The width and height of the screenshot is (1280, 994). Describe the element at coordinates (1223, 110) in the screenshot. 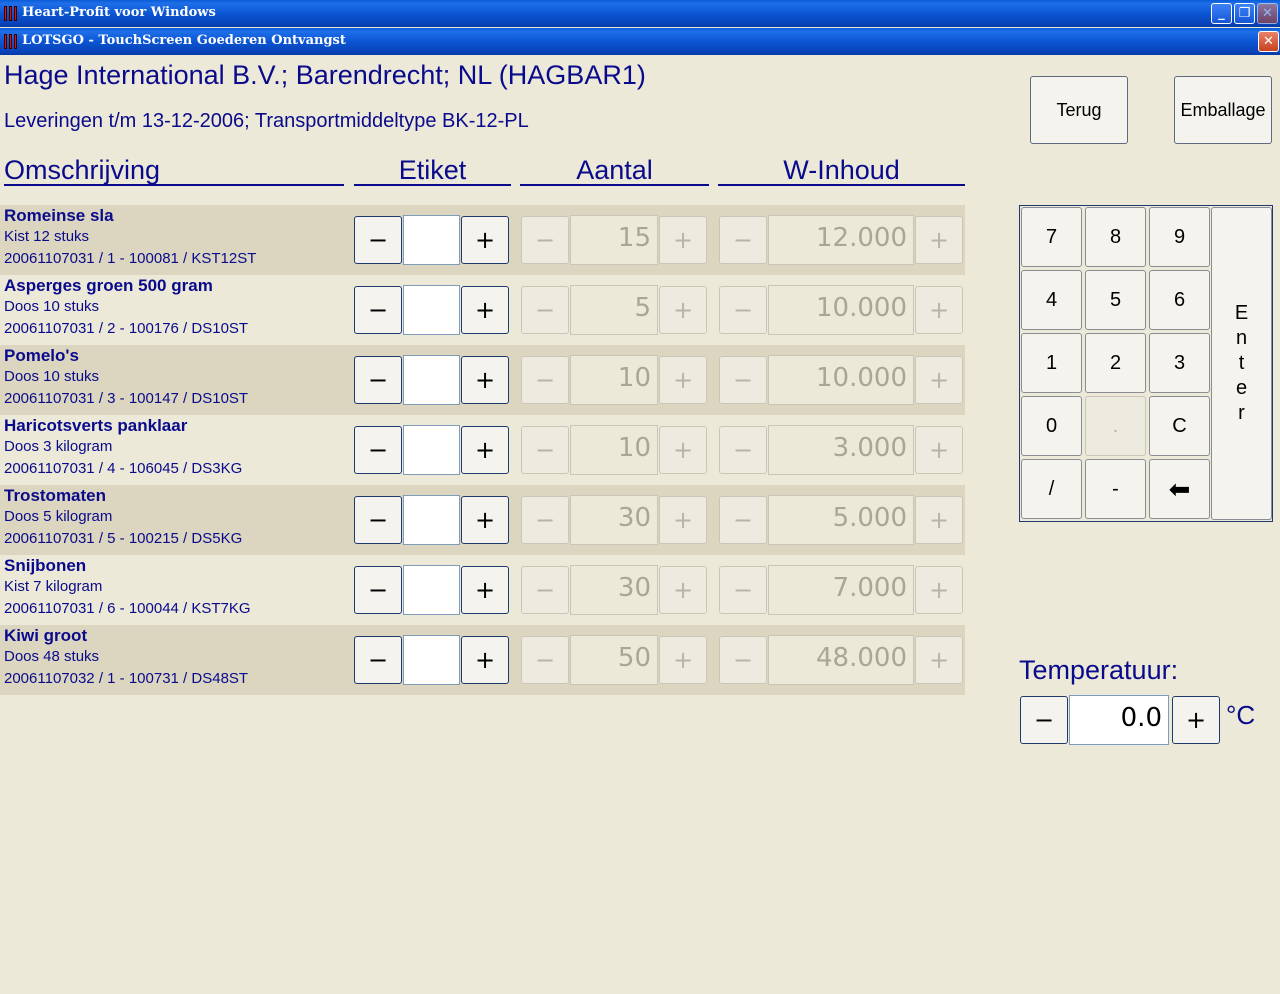

I see `packaging-button: Emballage` at that location.